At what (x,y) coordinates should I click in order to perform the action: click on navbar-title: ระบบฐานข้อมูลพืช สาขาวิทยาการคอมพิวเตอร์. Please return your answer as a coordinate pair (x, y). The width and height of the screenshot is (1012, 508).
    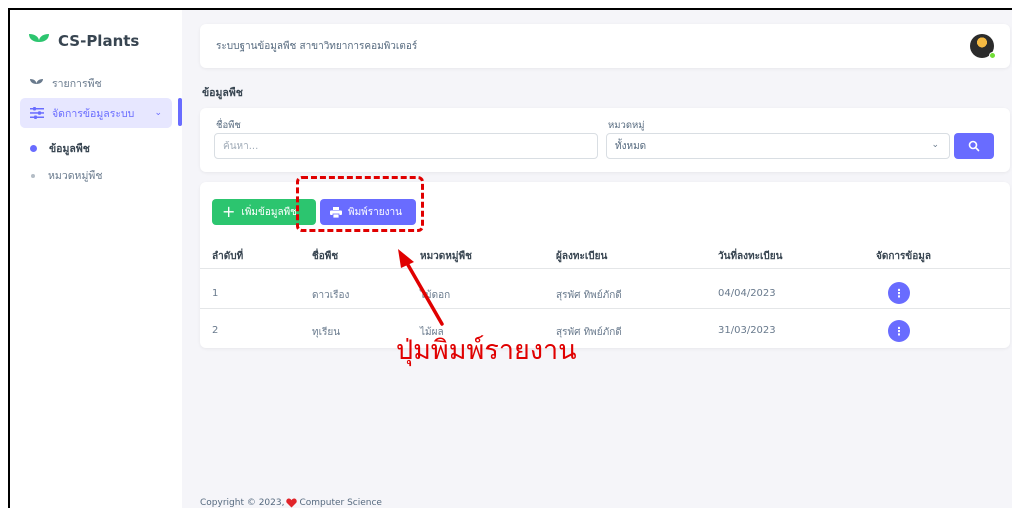
    Looking at the image, I should click on (317, 46).